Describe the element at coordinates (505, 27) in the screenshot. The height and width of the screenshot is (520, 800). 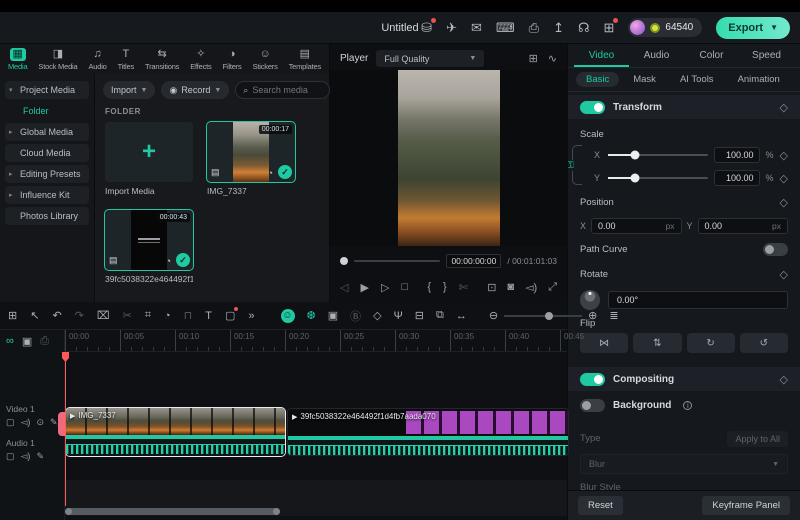
I see `shortcut-icon: ⌨` at that location.